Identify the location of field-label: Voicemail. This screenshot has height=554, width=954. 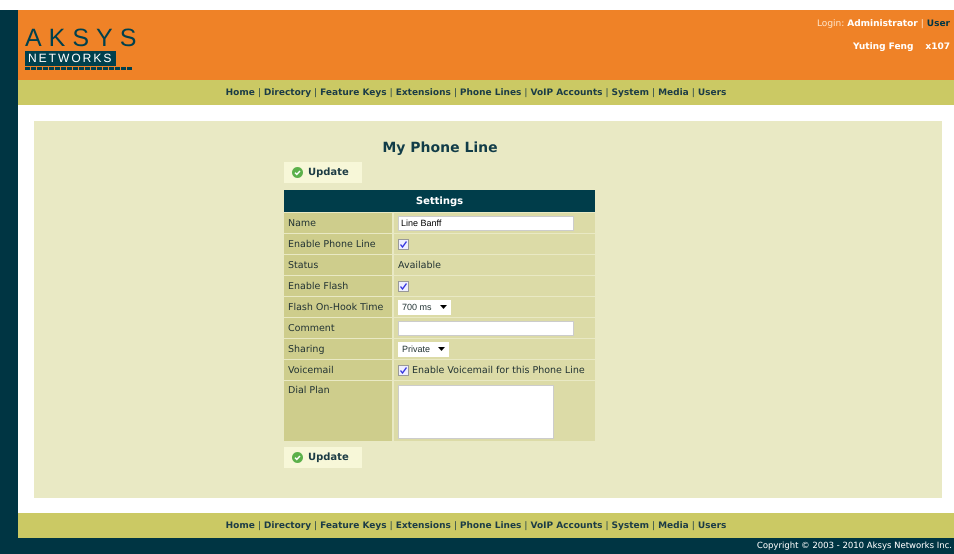
(338, 370).